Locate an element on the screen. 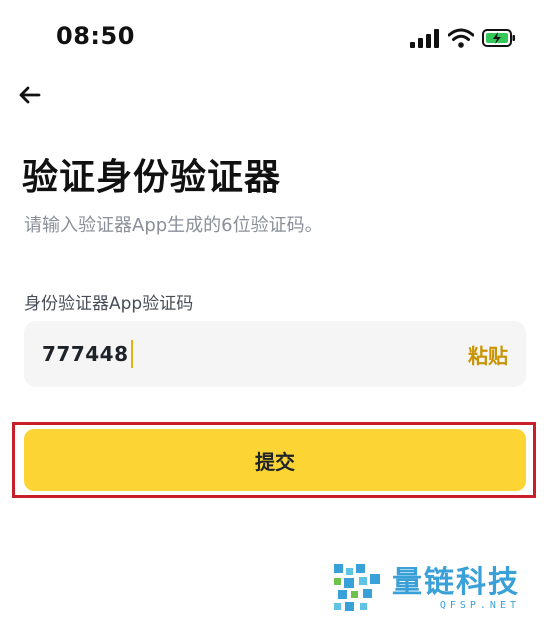 This screenshot has height=620, width=550. submit-button: 提交 is located at coordinates (275, 460).